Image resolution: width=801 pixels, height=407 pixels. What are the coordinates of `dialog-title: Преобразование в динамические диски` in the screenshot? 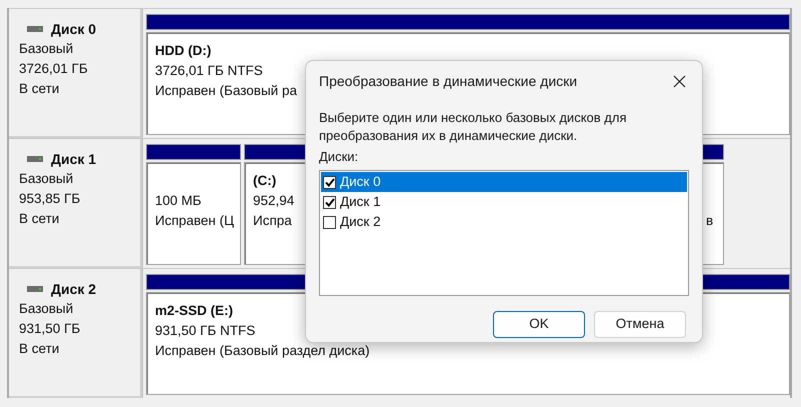 It's located at (448, 81).